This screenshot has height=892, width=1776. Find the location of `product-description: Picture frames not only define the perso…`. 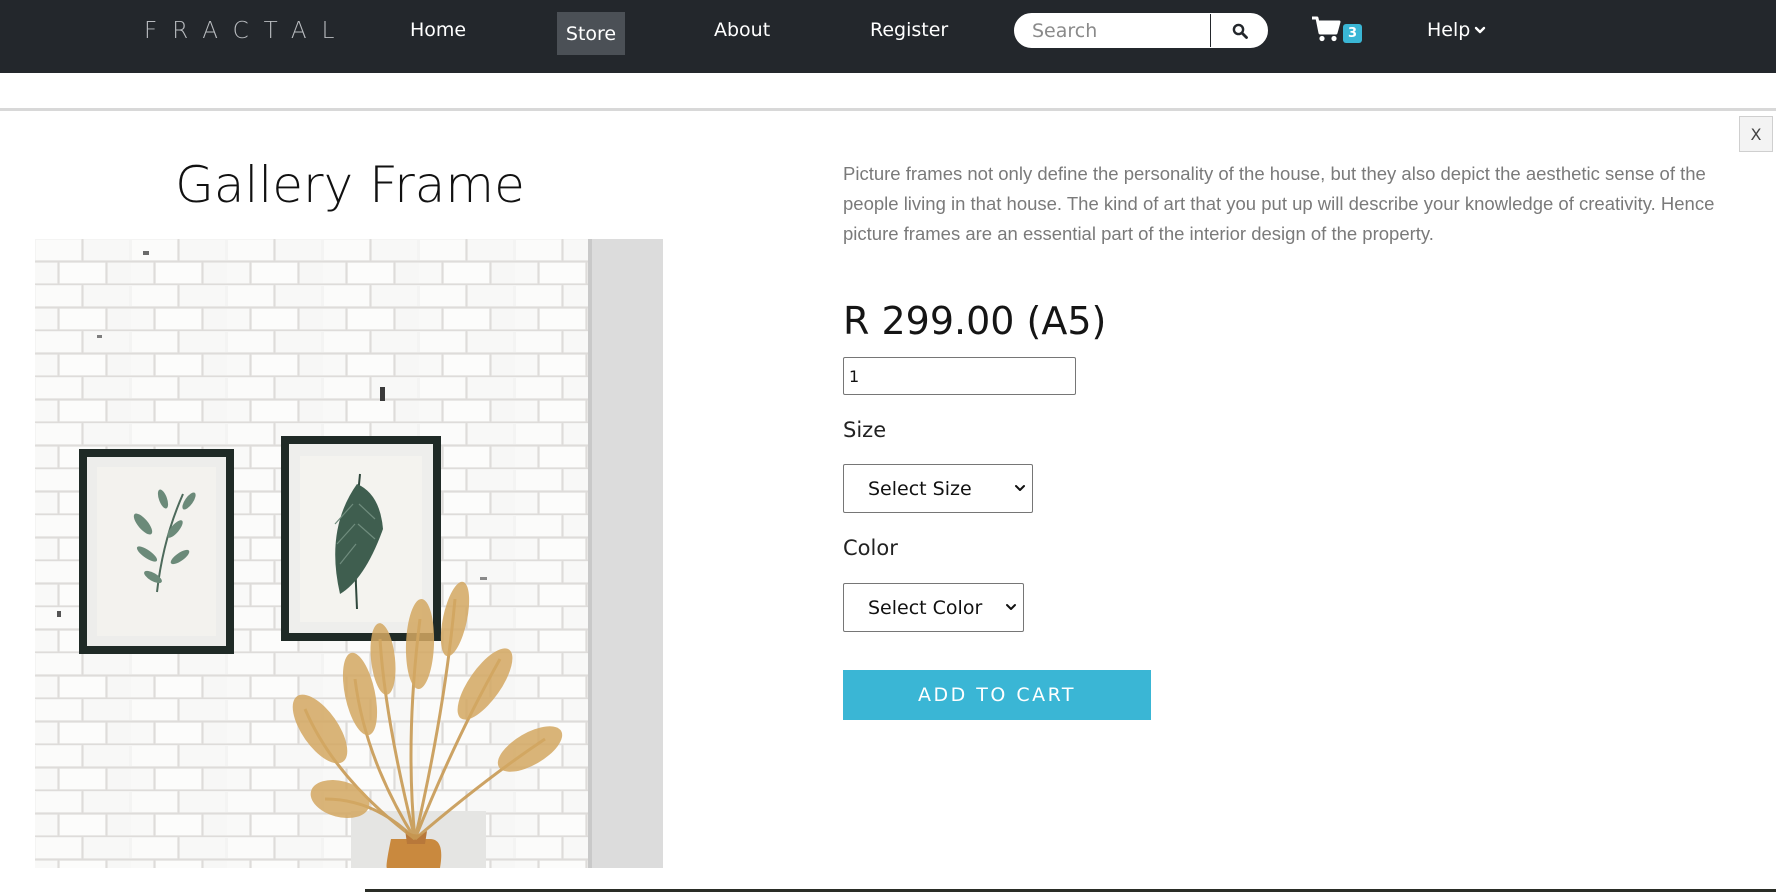

product-description: Picture frames not only define the perso… is located at coordinates (1279, 203).